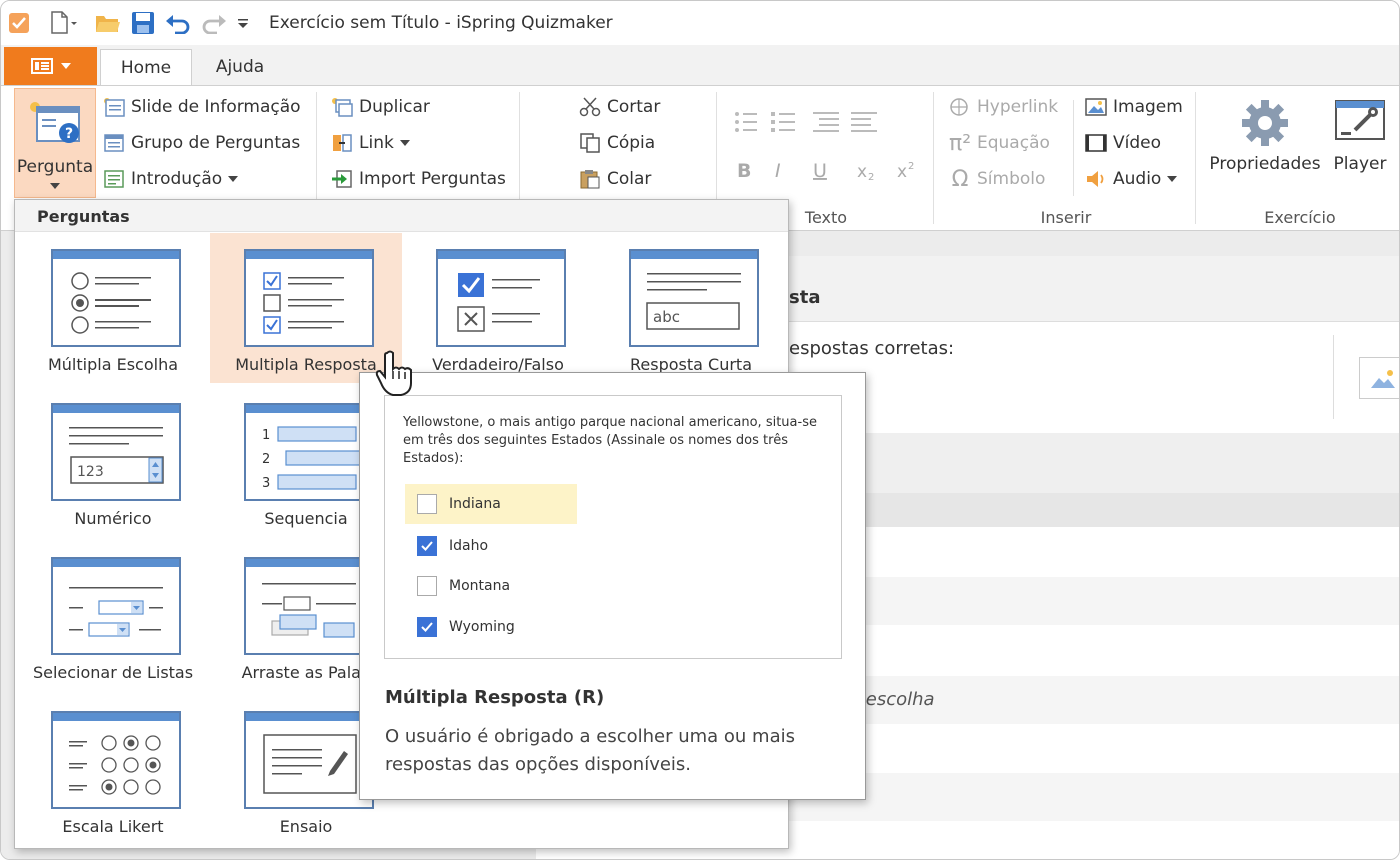  Describe the element at coordinates (108, 23) in the screenshot. I see `open-folder-icon` at that location.